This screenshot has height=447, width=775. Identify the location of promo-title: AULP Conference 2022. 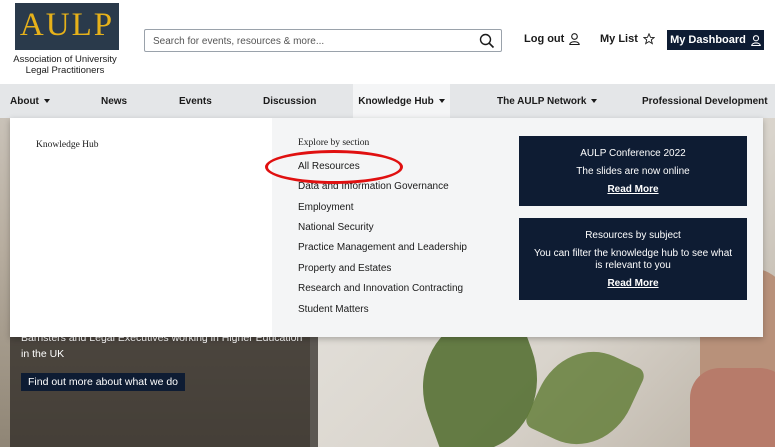
(633, 153).